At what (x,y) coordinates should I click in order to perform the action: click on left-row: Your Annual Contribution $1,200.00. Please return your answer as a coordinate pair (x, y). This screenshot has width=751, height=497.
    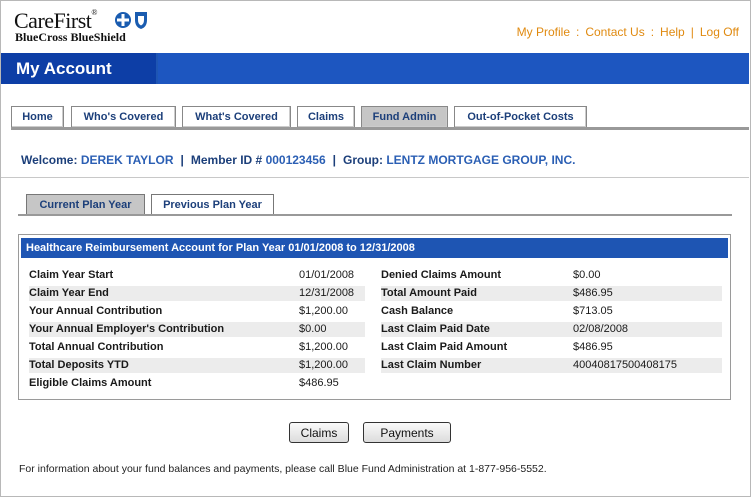
    Looking at the image, I should click on (197, 311).